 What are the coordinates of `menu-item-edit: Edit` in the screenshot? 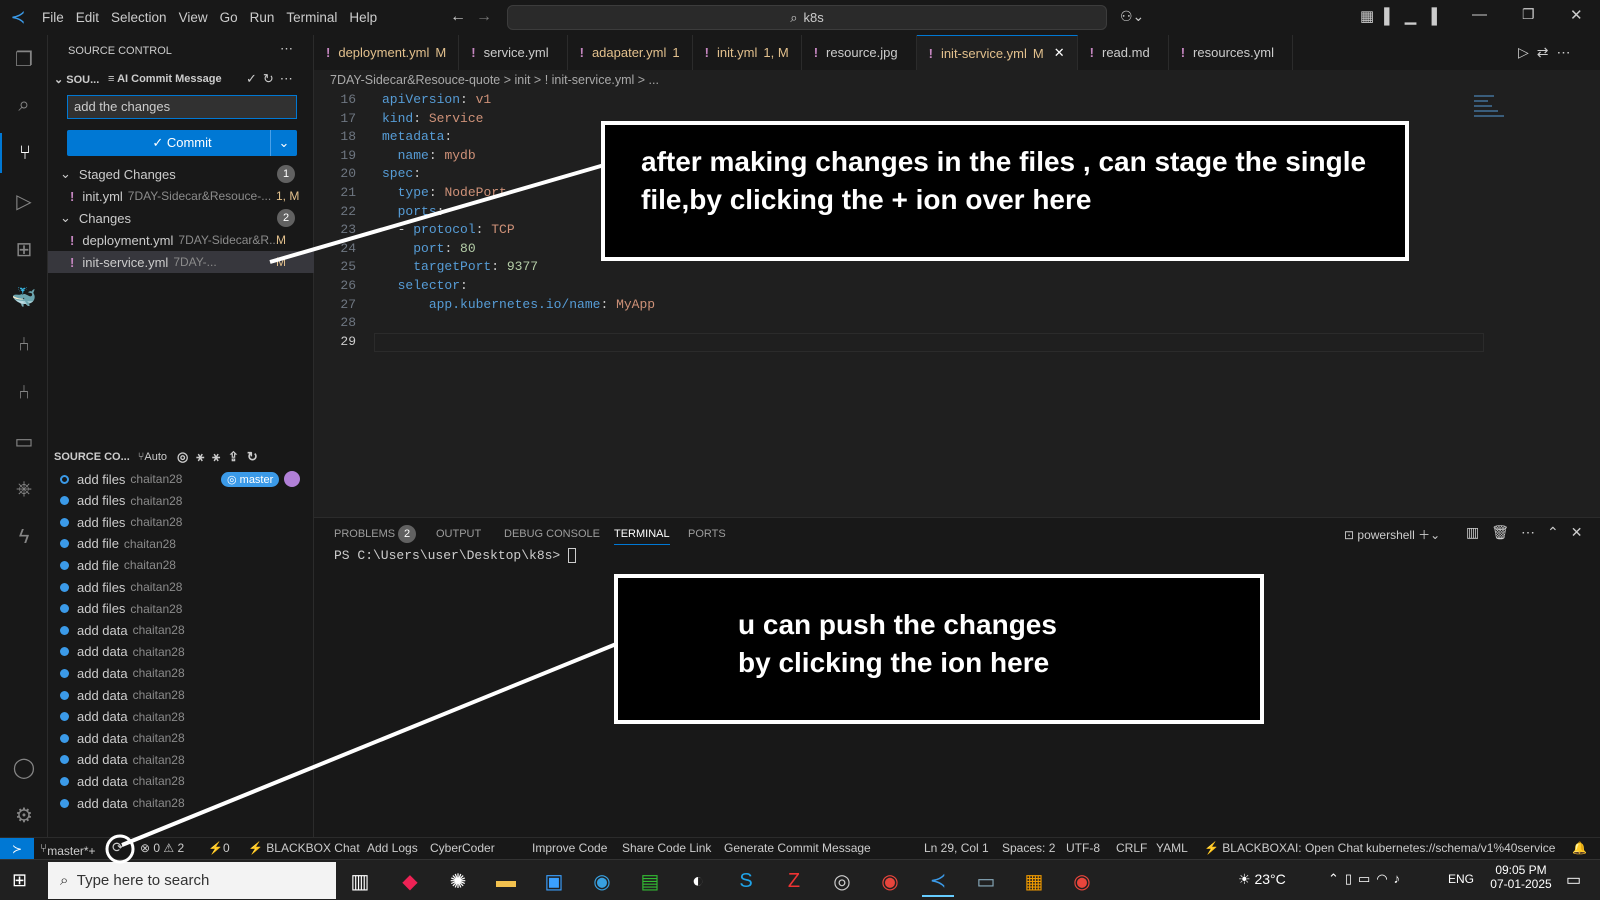 It's located at (87, 17).